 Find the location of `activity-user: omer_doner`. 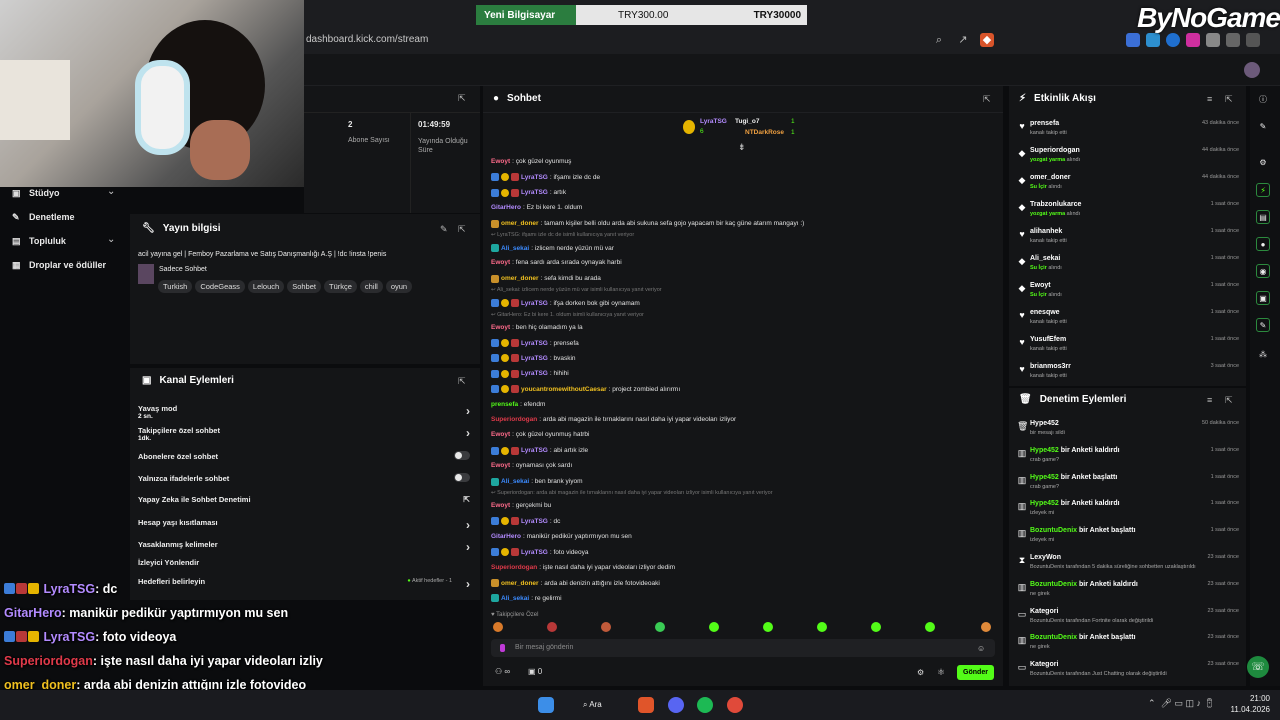

activity-user: omer_doner is located at coordinates (1050, 177).